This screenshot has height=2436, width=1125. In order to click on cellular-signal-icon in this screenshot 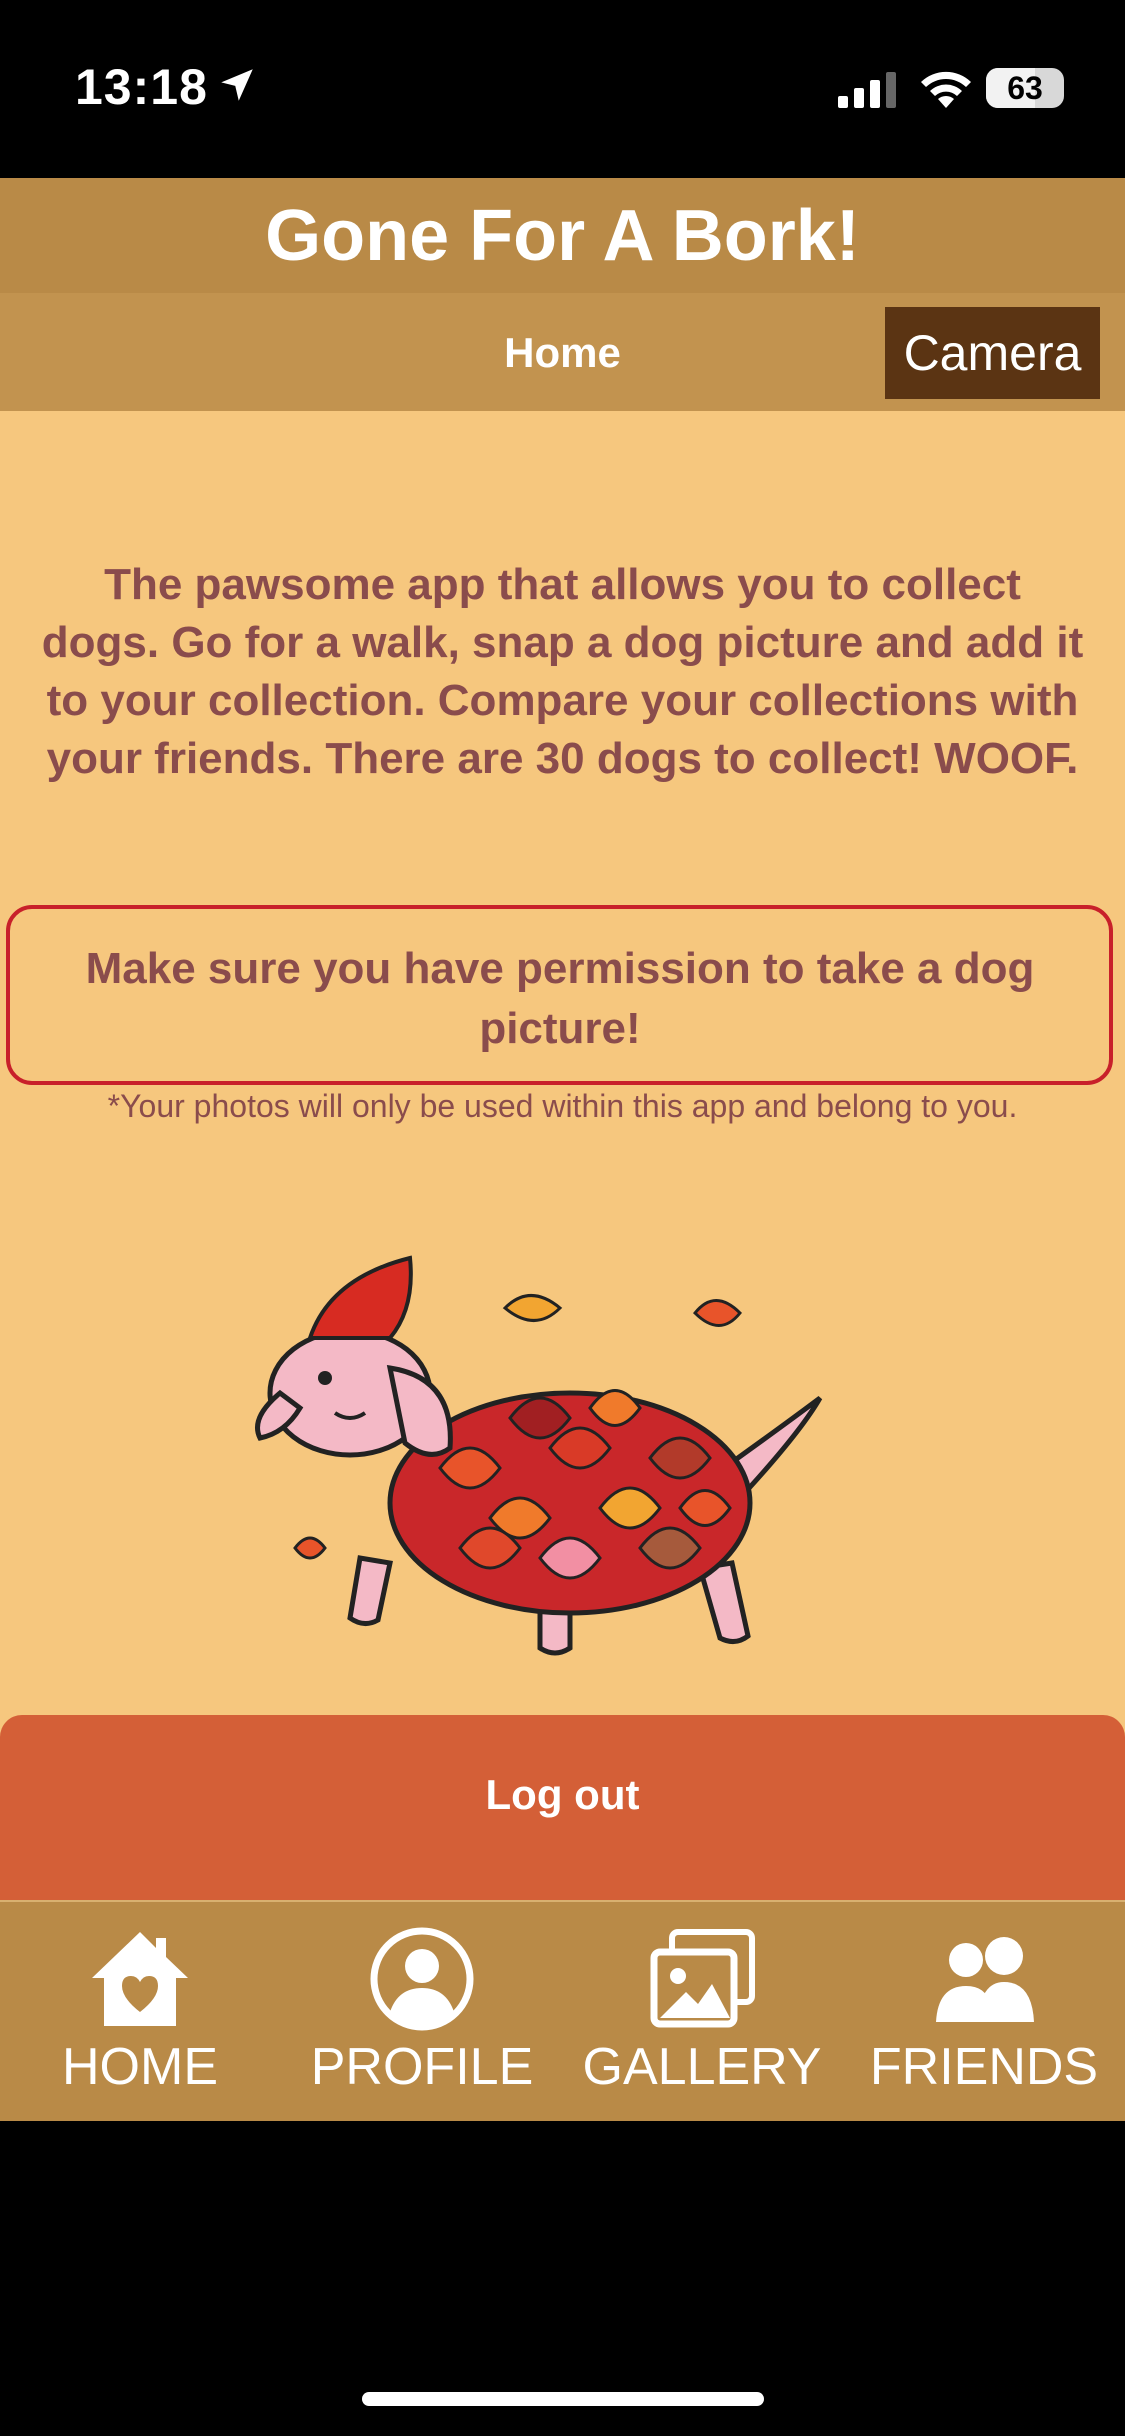, I will do `click(867, 90)`.